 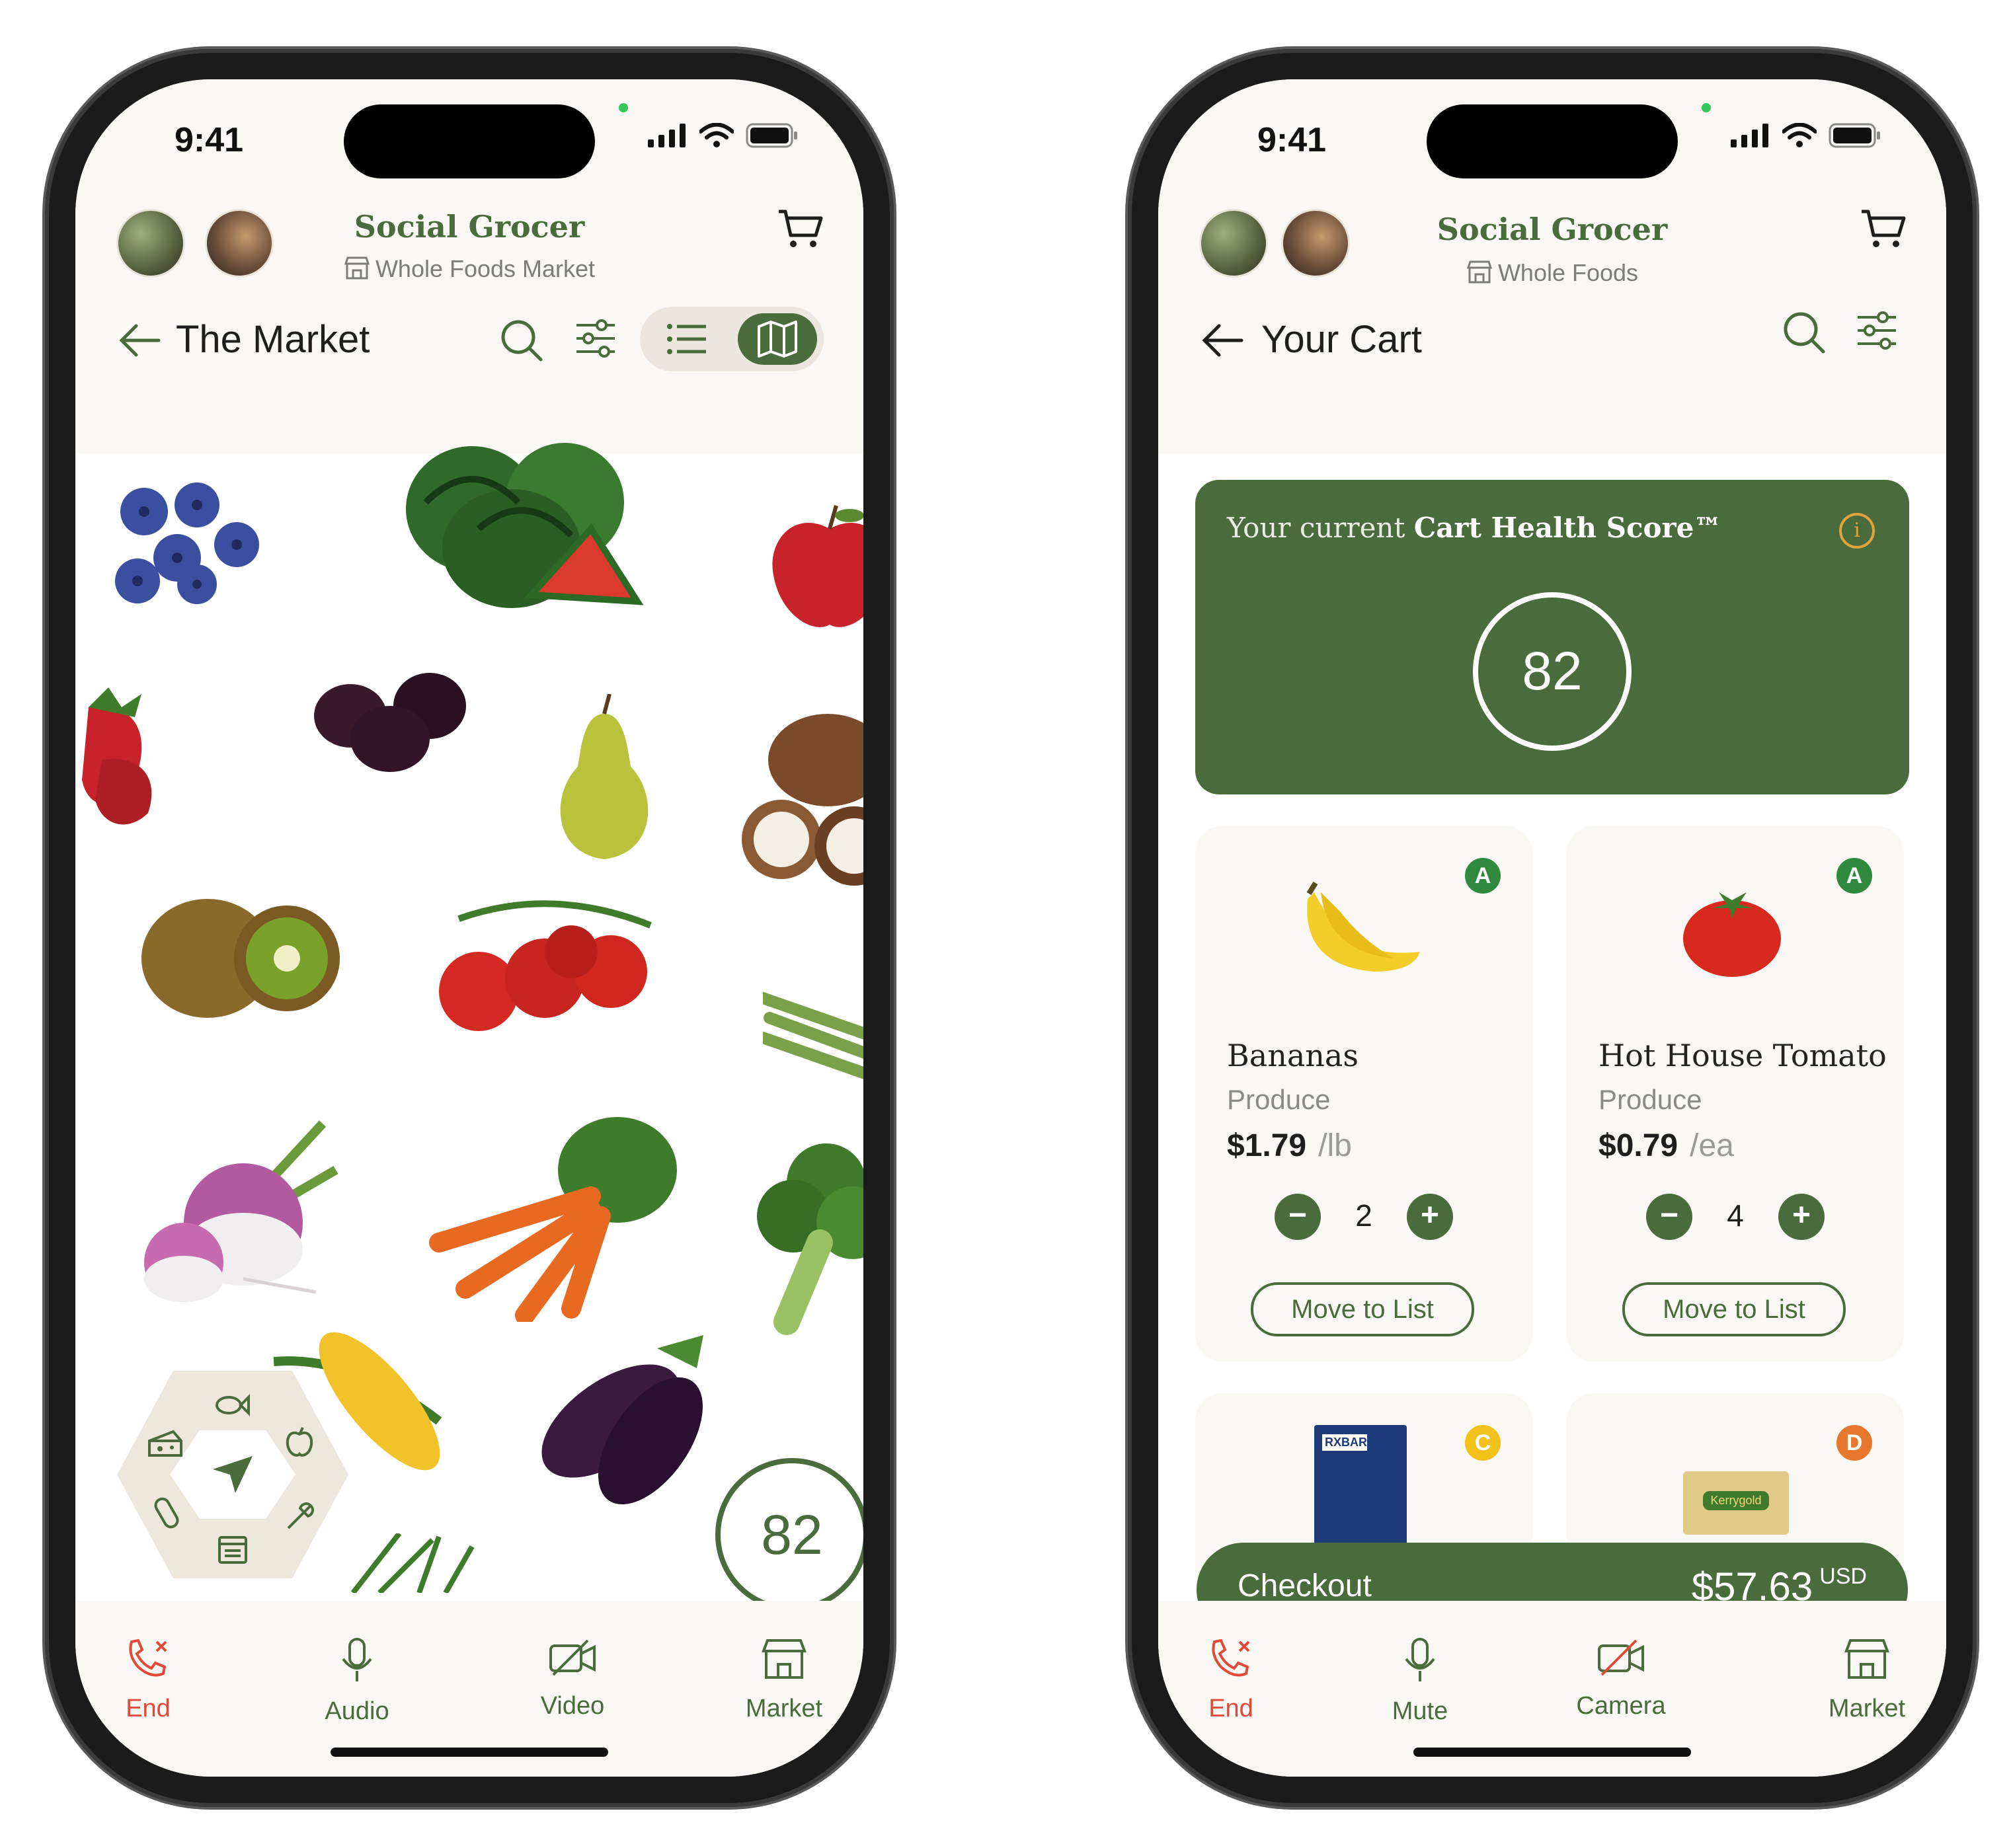 I want to click on camera-off-icon, so click(x=1621, y=1657).